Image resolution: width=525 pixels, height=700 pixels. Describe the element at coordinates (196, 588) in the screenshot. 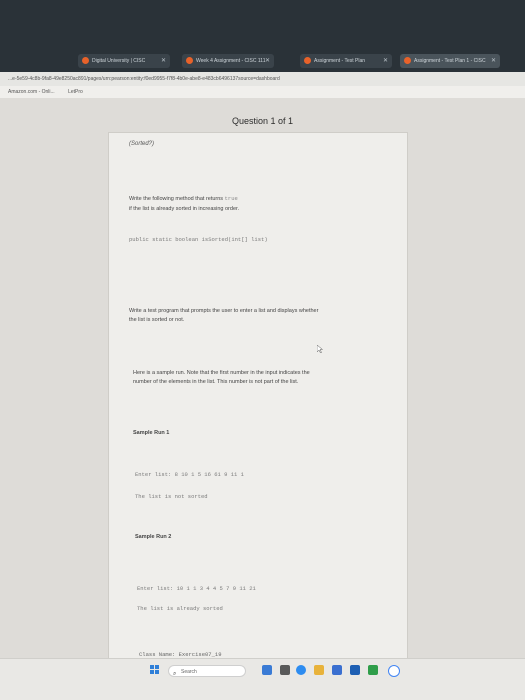

I see `sample-run-2-input: Enter list: 10 1 1 3 4 4 5 7 9 11 21` at that location.